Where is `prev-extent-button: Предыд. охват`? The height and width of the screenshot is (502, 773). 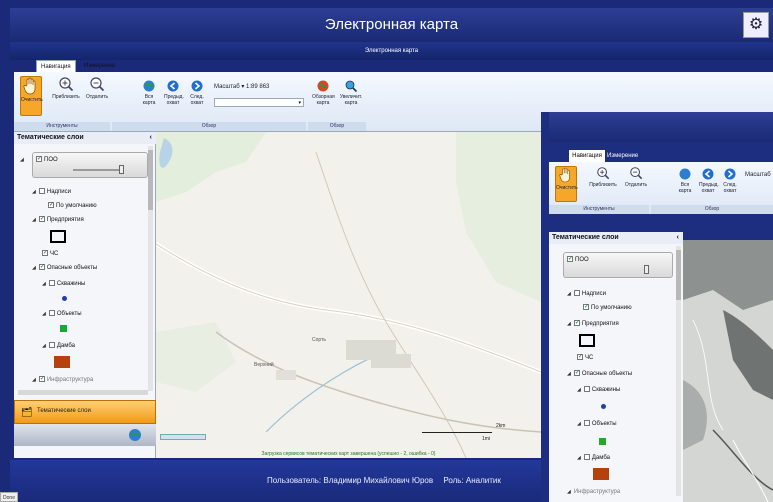 prev-extent-button: Предыд. охват is located at coordinates (174, 93).